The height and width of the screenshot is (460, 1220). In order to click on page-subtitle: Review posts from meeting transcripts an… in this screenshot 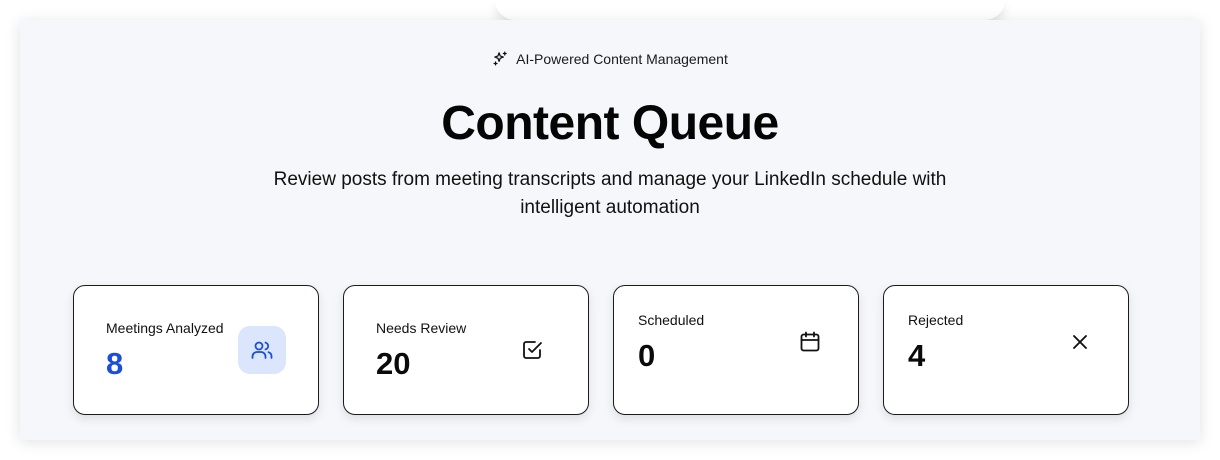, I will do `click(610, 193)`.